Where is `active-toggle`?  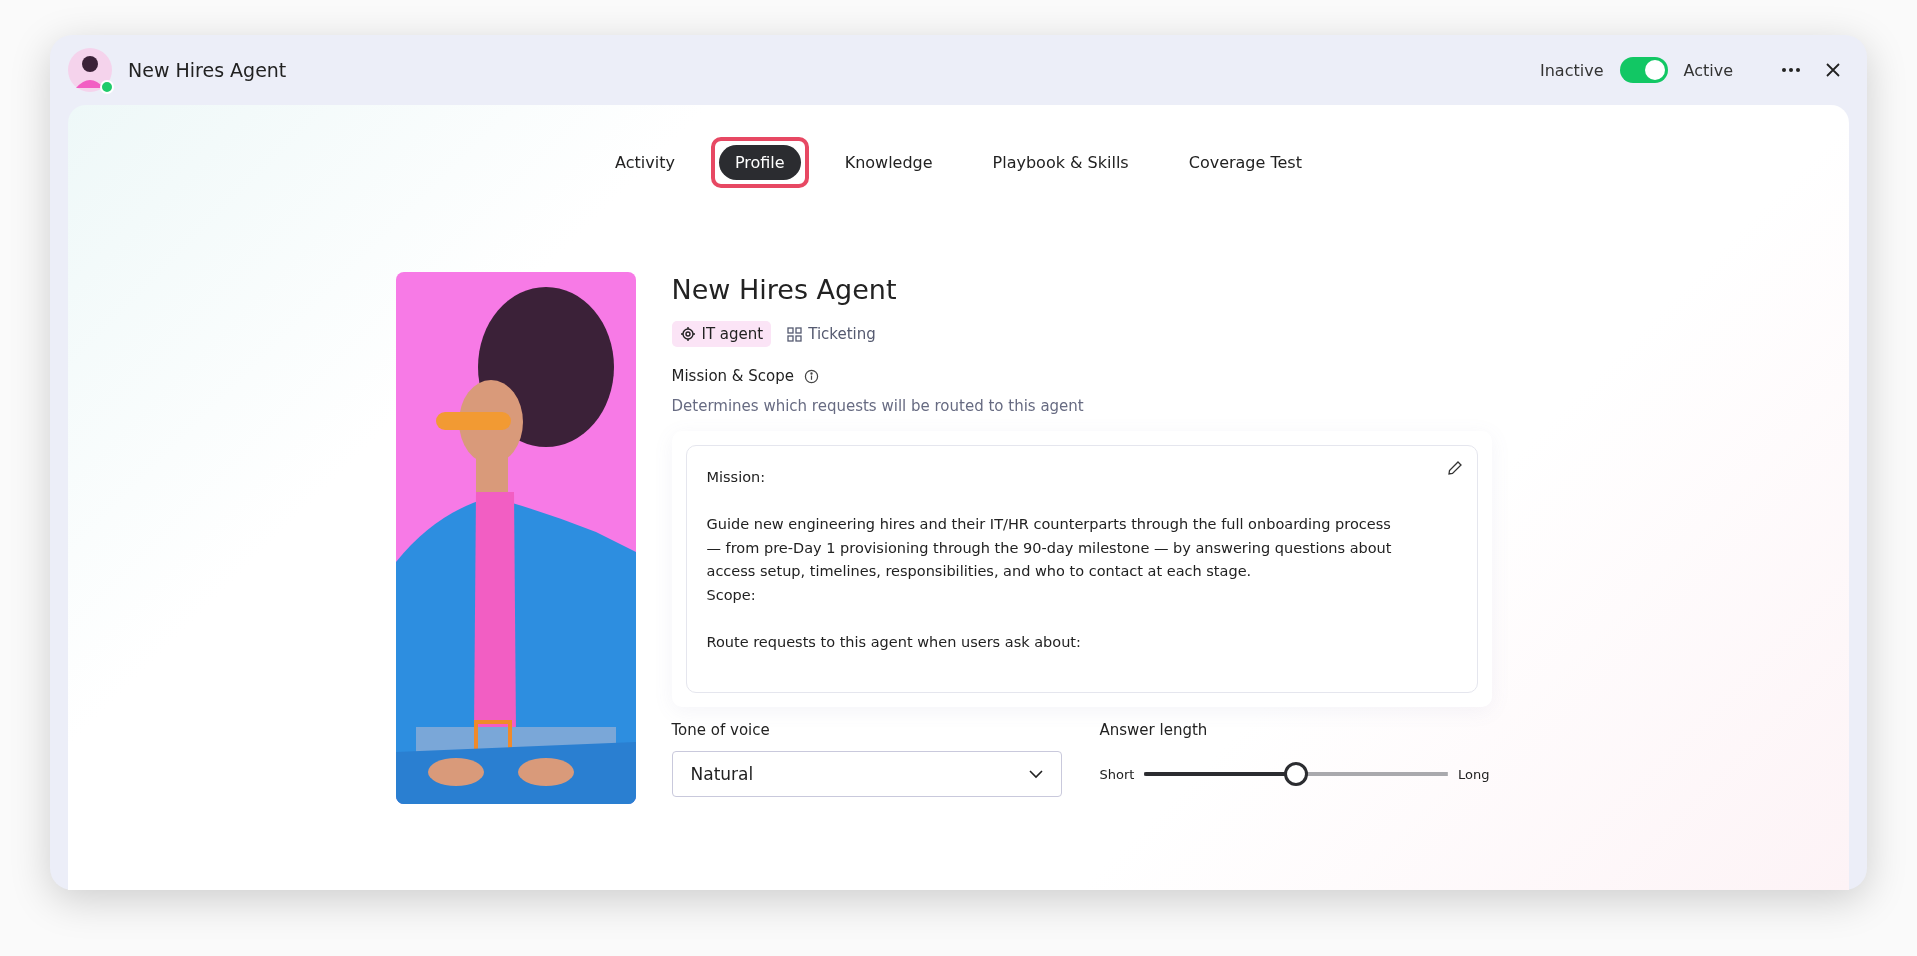 active-toggle is located at coordinates (1643, 70).